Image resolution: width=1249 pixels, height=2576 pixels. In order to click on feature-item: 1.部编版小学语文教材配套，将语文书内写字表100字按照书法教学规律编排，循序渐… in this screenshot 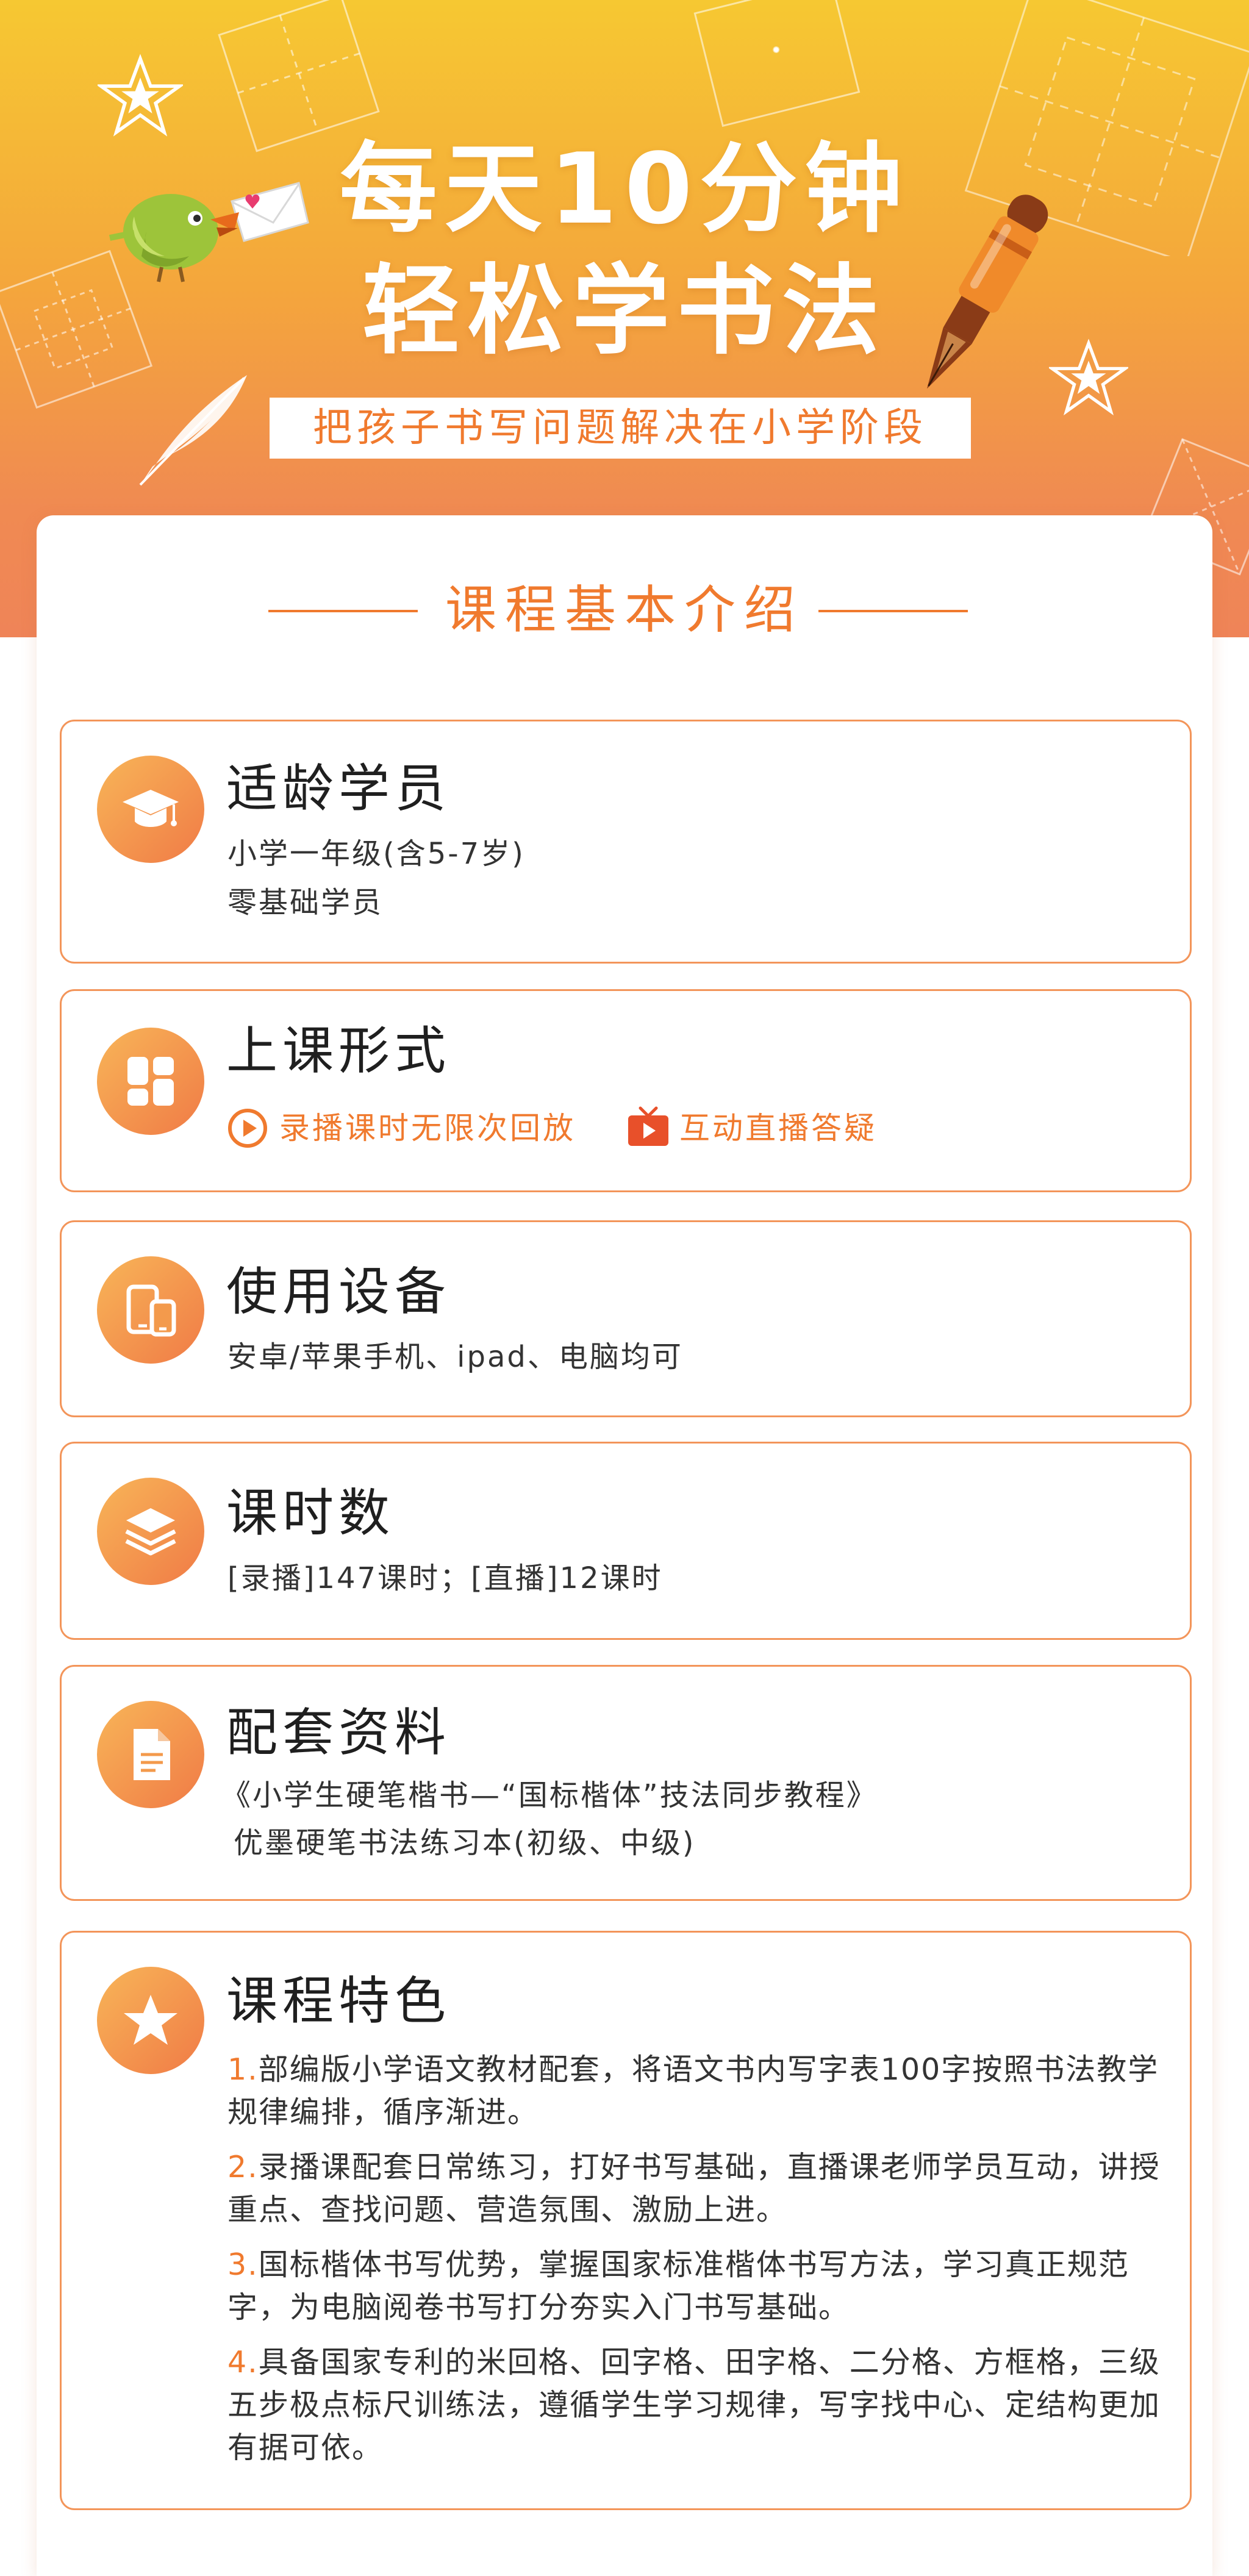, I will do `click(697, 2091)`.